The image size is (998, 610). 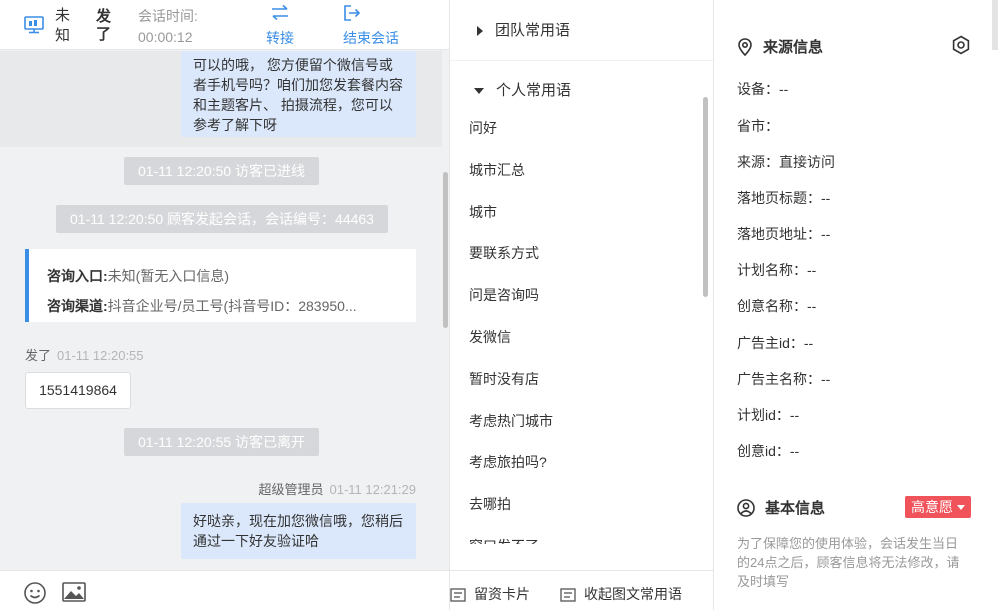 I want to click on phrase-item: 问好, so click(x=576, y=129).